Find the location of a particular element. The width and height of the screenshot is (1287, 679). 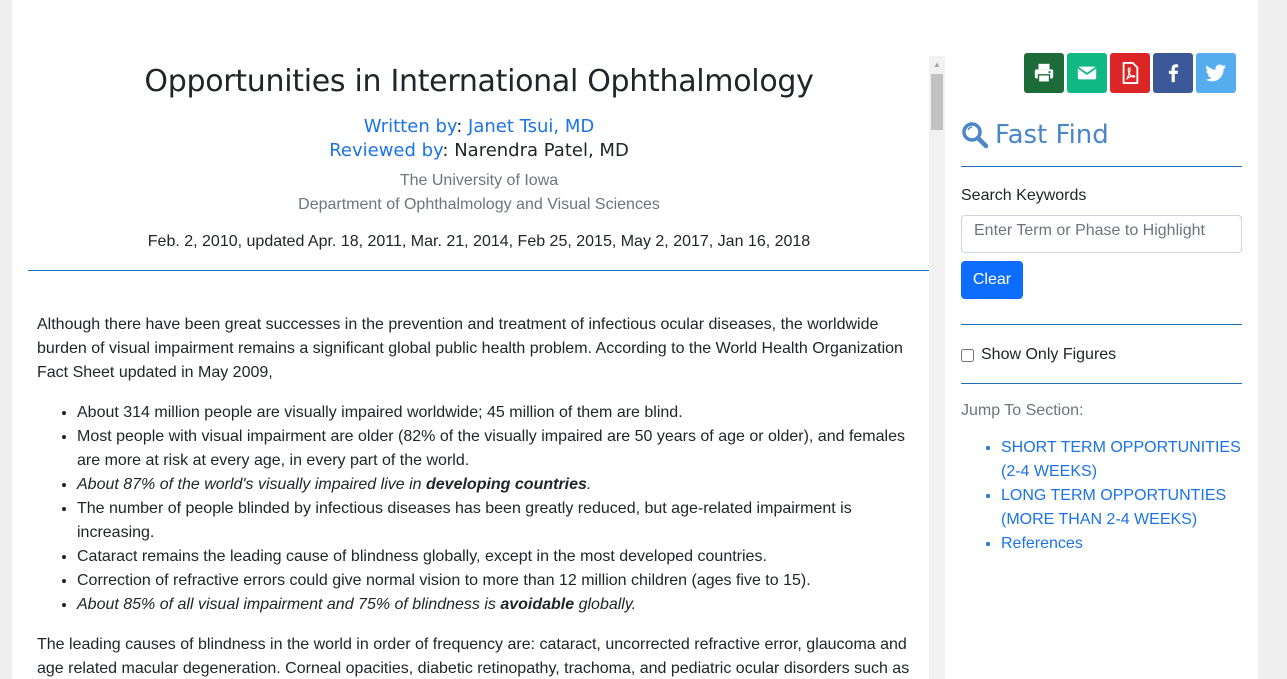

reviewed-by-label: Reviewed by is located at coordinates (385, 150).